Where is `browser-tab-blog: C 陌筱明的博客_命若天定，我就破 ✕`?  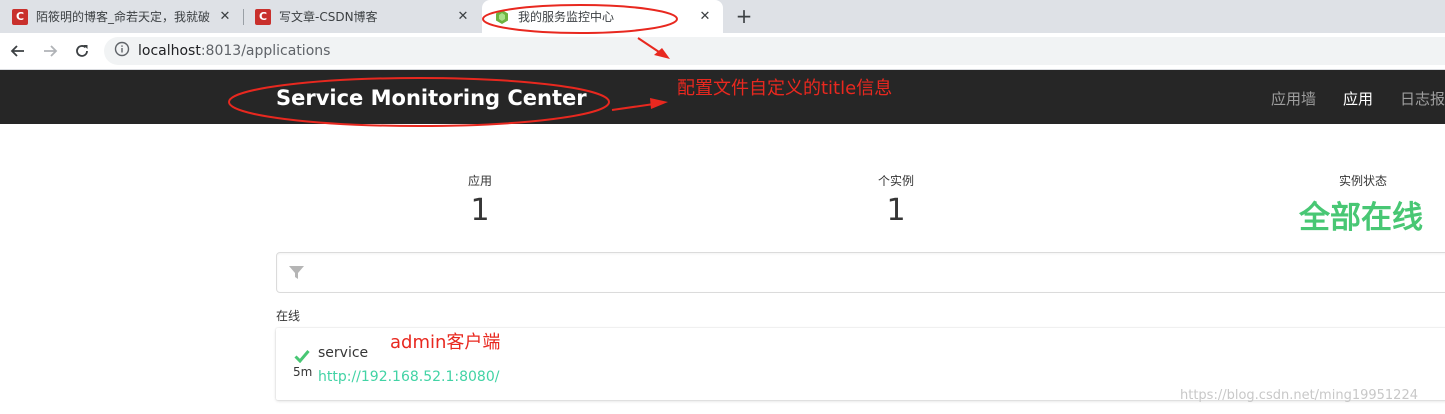 browser-tab-blog: C 陌筱明的博客_命若天定，我就破 ✕ is located at coordinates (121, 16).